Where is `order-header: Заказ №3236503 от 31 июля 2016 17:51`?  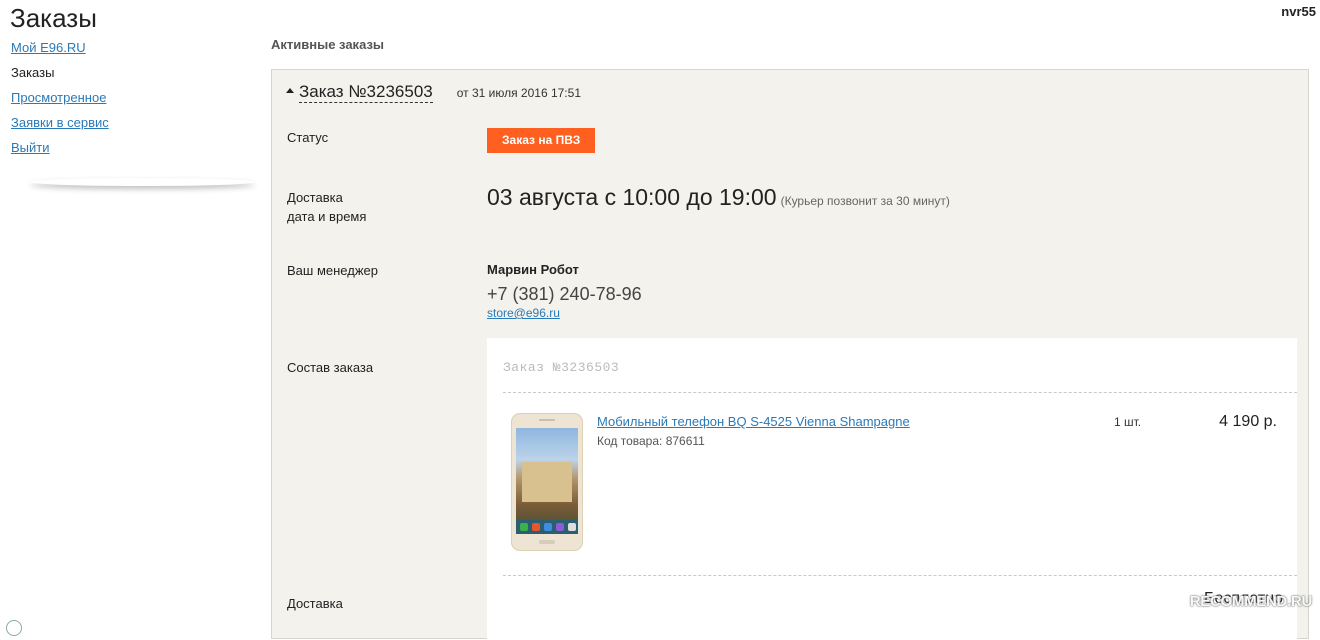
order-header: Заказ №3236503 от 31 июля 2016 17:51 is located at coordinates (433, 92).